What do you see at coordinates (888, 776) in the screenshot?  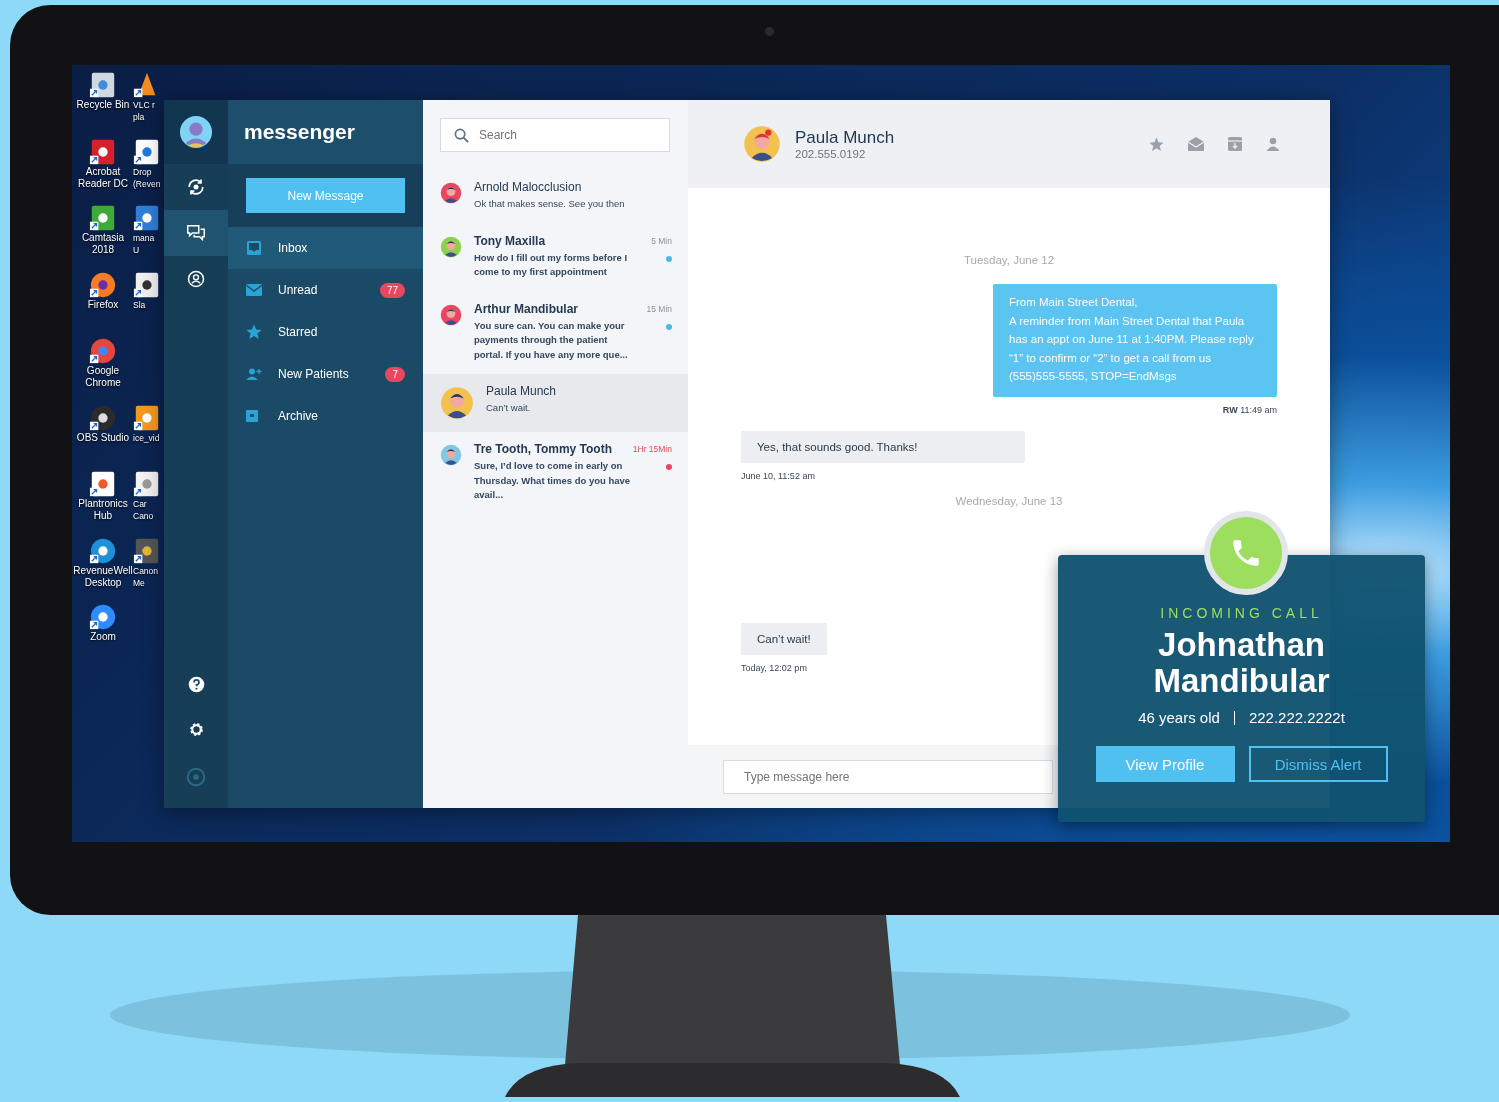 I see `message-field: Type message here` at bounding box center [888, 776].